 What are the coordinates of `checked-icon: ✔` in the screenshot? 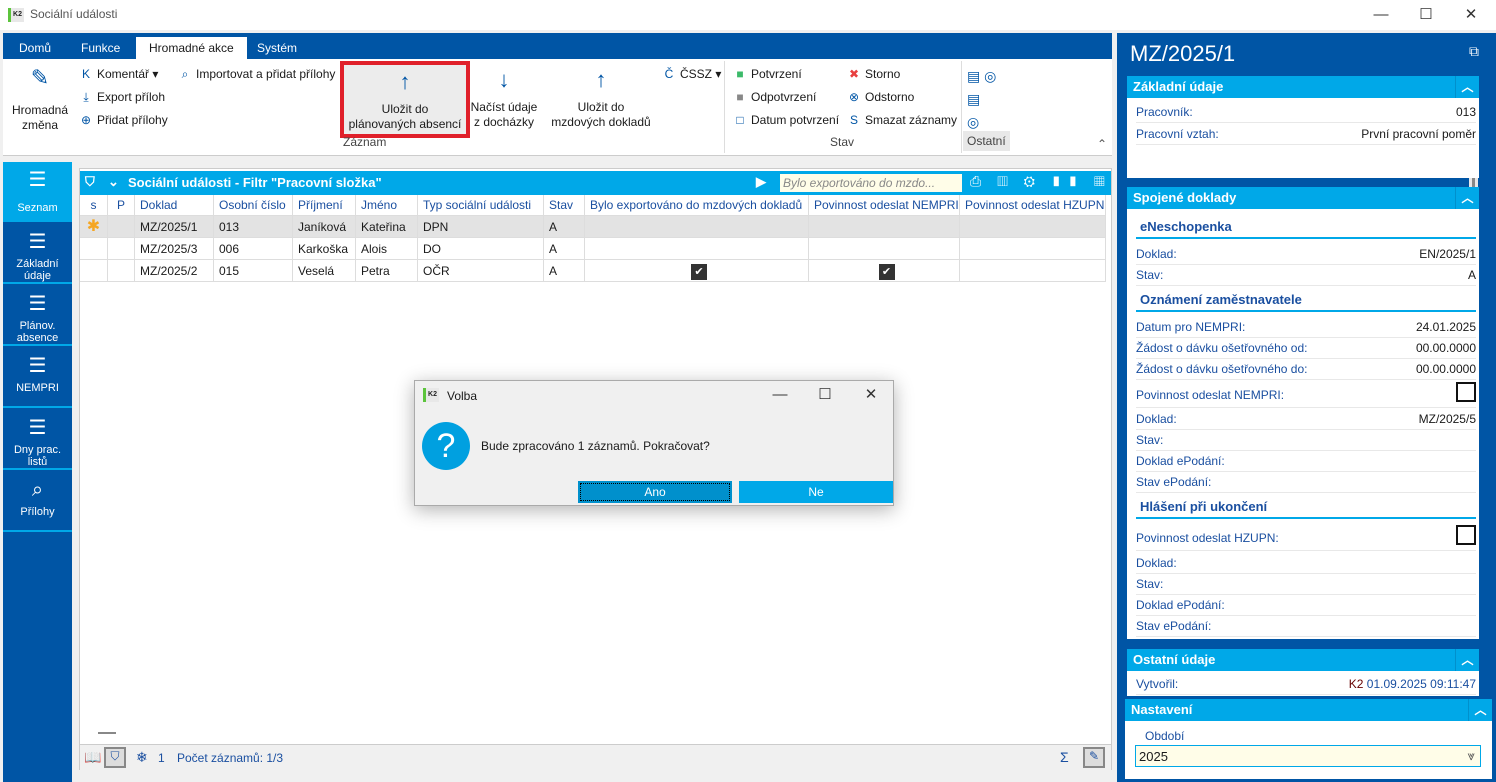 It's located at (699, 271).